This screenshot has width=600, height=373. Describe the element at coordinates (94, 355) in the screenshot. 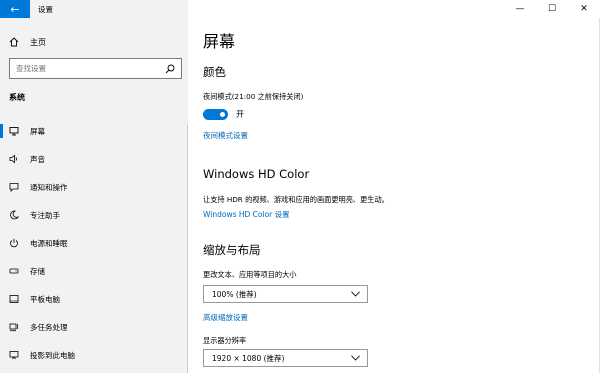

I see `sidebar-item-project: 投影到此电脑` at that location.